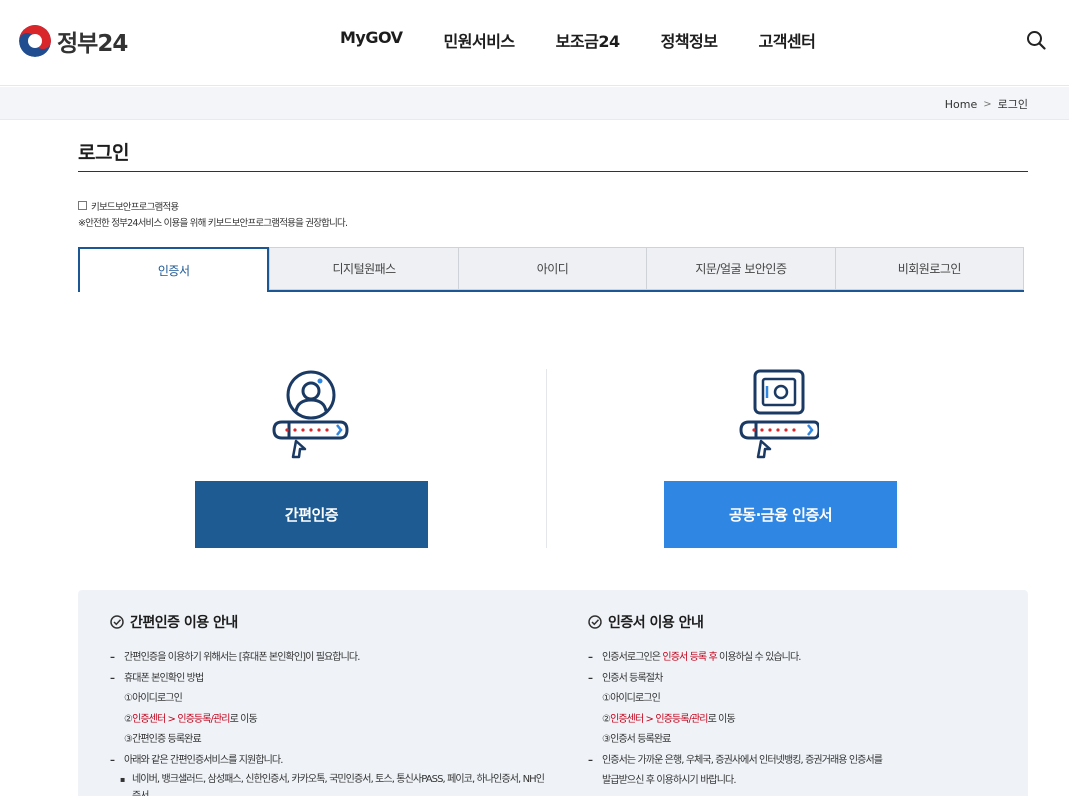 This screenshot has height=796, width=1069. I want to click on simple-guide-title: 간편인증 이용 안내, so click(184, 623).